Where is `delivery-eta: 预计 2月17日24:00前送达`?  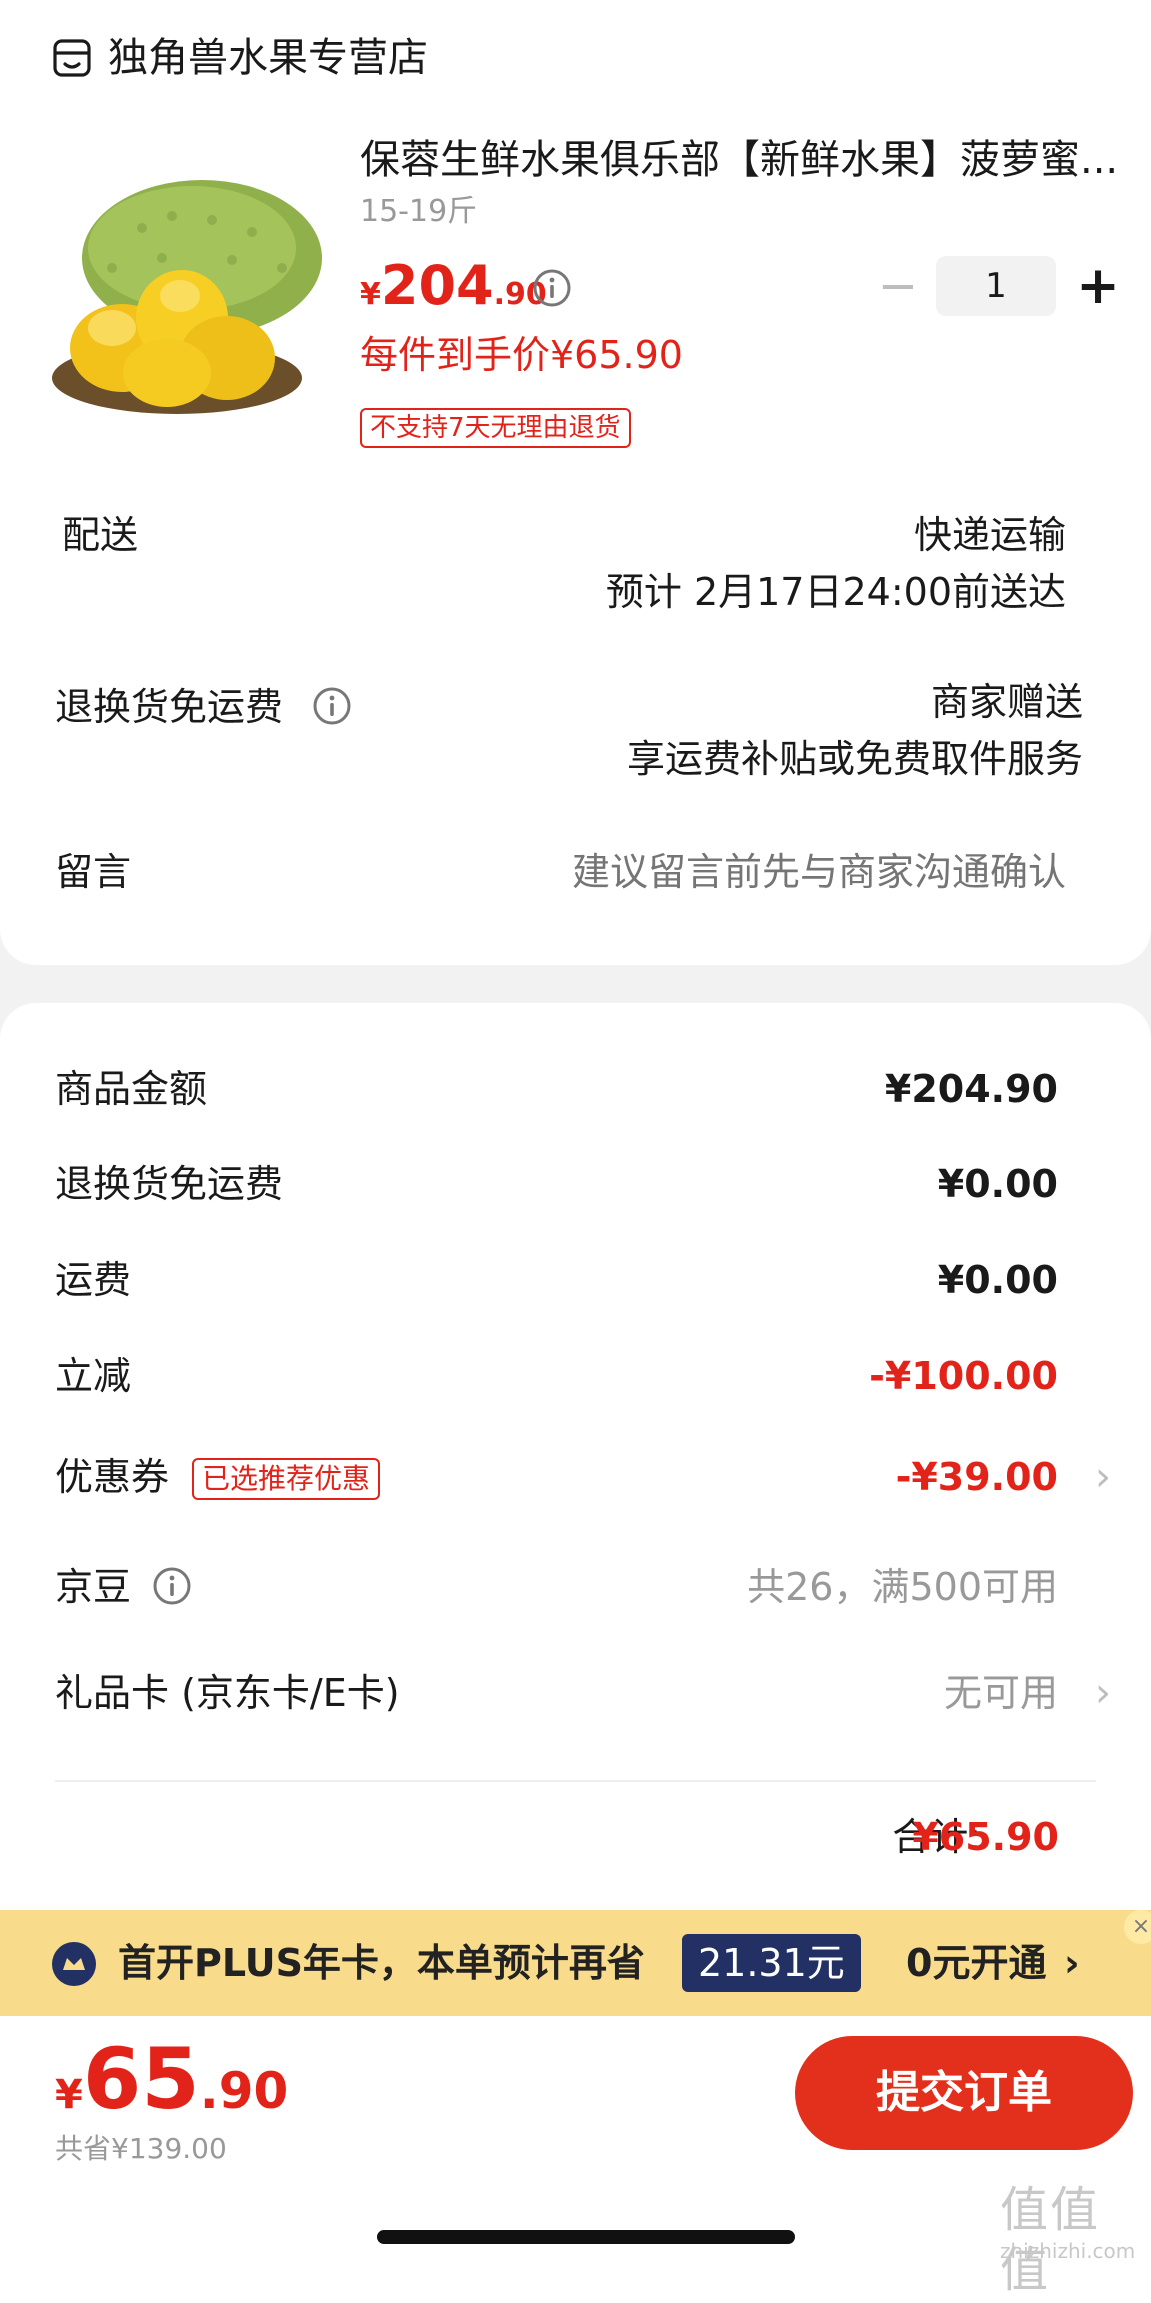 delivery-eta: 预计 2月17日24:00前送达 is located at coordinates (836, 592).